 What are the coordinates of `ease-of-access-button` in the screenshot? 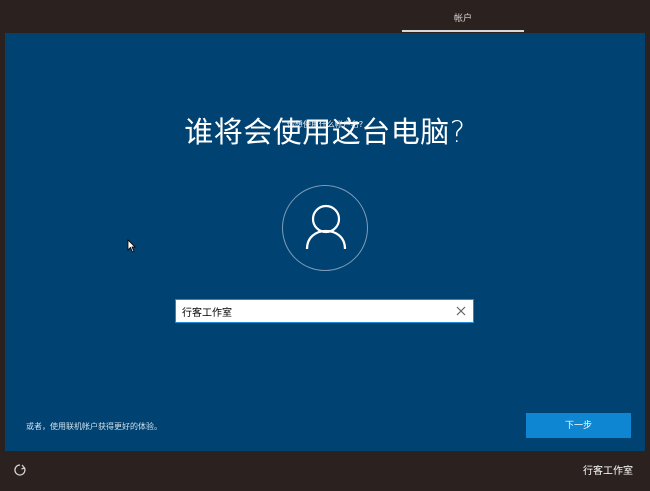 It's located at (20, 469).